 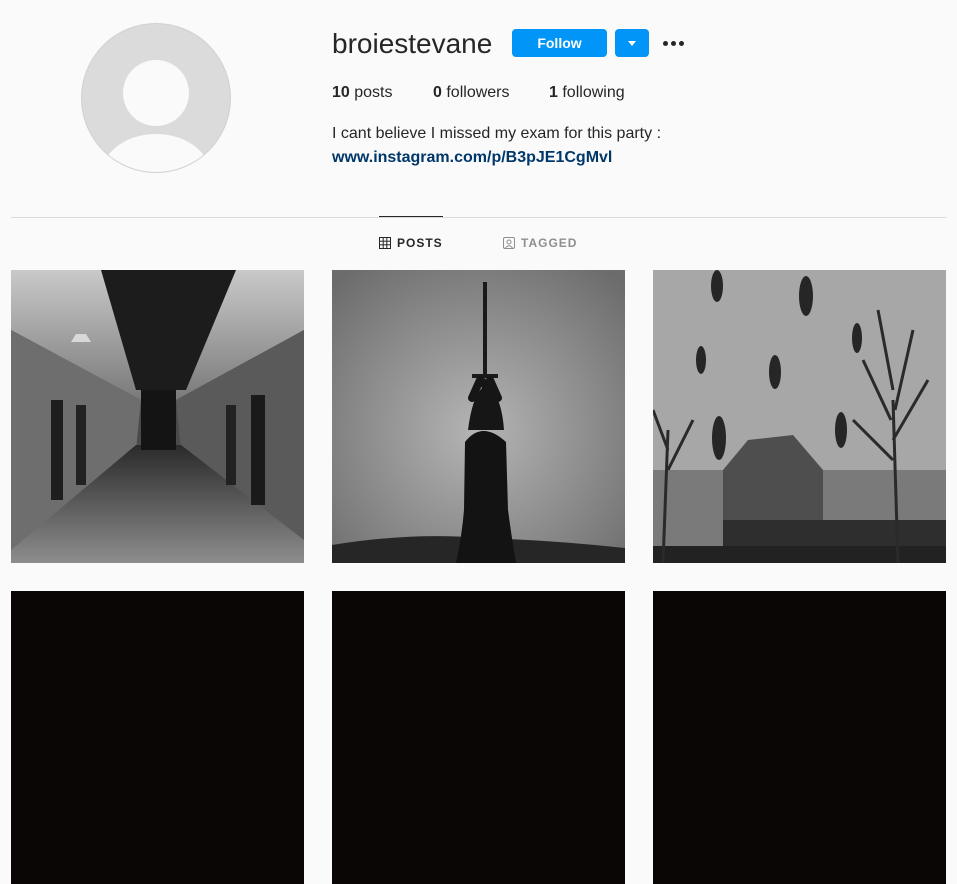 I want to click on followers-count: 0, so click(x=437, y=92).